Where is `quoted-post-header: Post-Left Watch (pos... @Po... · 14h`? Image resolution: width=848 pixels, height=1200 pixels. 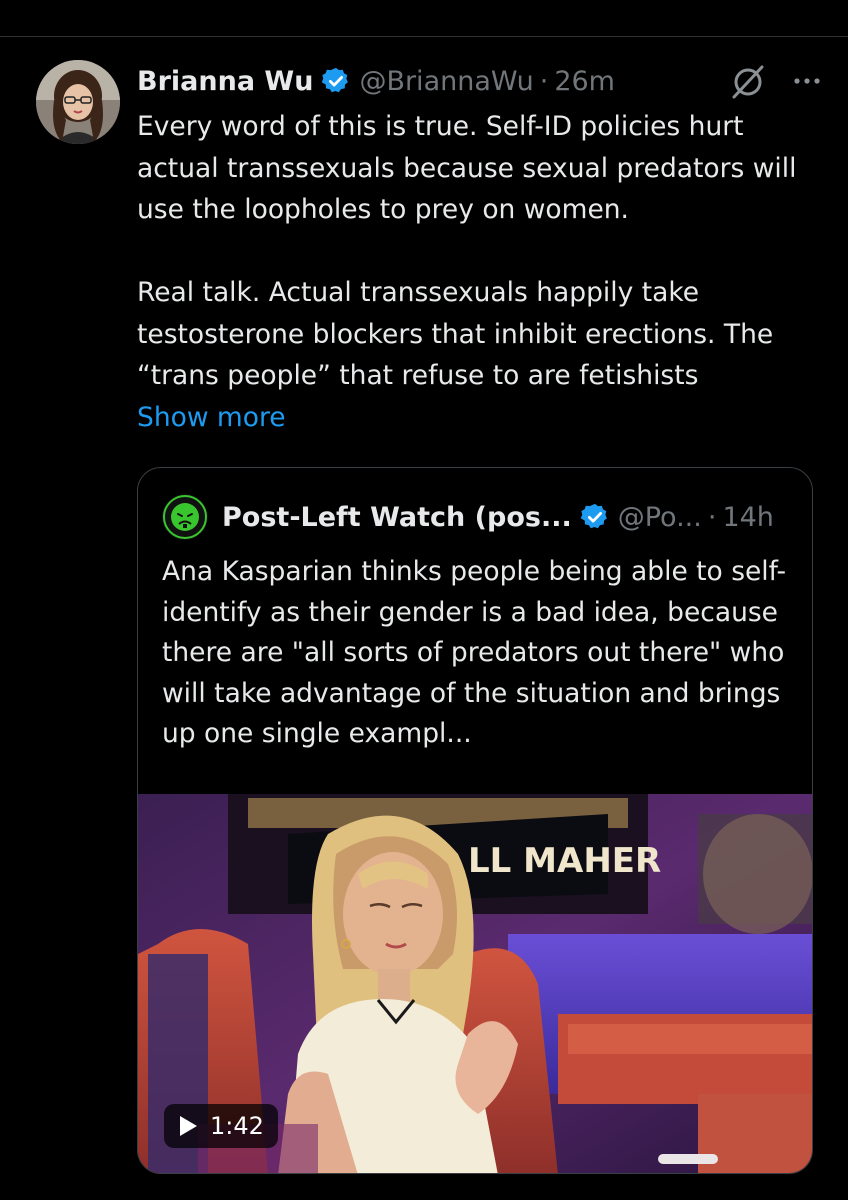
quoted-post-header: Post-Left Watch (pos... @Po... · 14h is located at coordinates (477, 517).